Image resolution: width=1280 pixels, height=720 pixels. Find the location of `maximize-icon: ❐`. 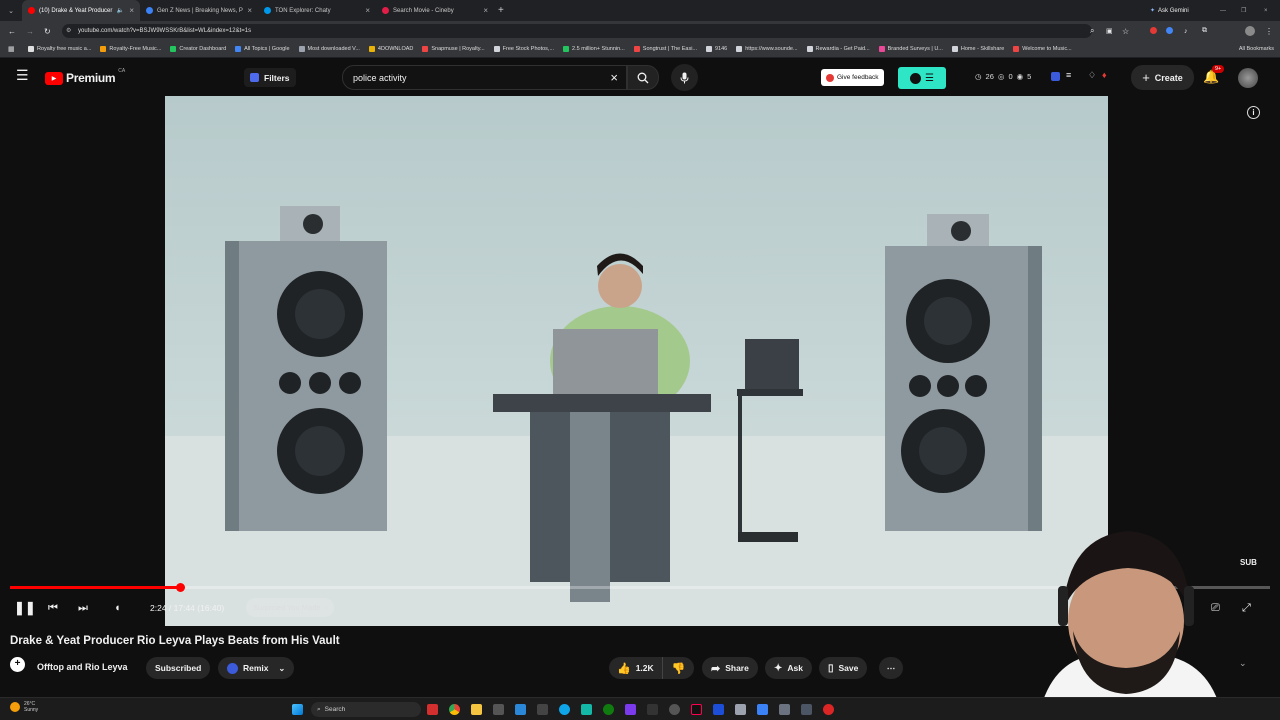

maximize-icon: ❐ is located at coordinates (1243, 10).